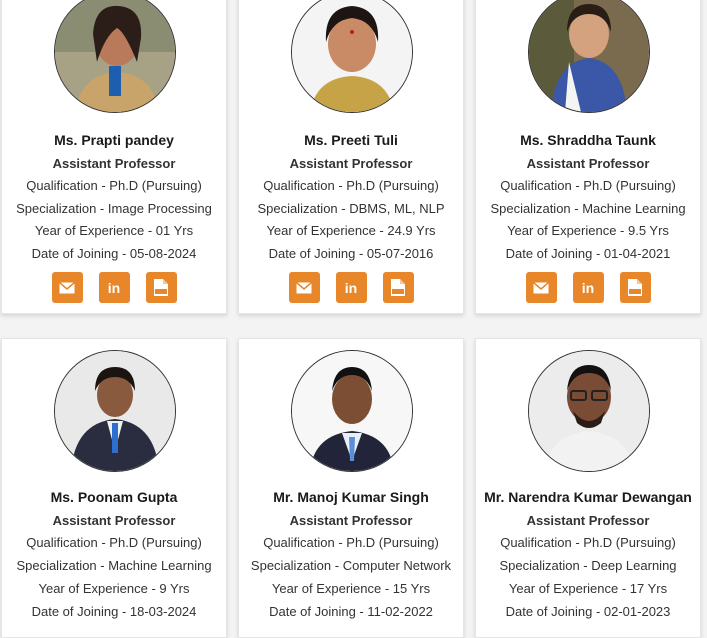 The width and height of the screenshot is (707, 638). I want to click on faculty-joining-date: Date of Joining - 01-04-2021, so click(588, 253).